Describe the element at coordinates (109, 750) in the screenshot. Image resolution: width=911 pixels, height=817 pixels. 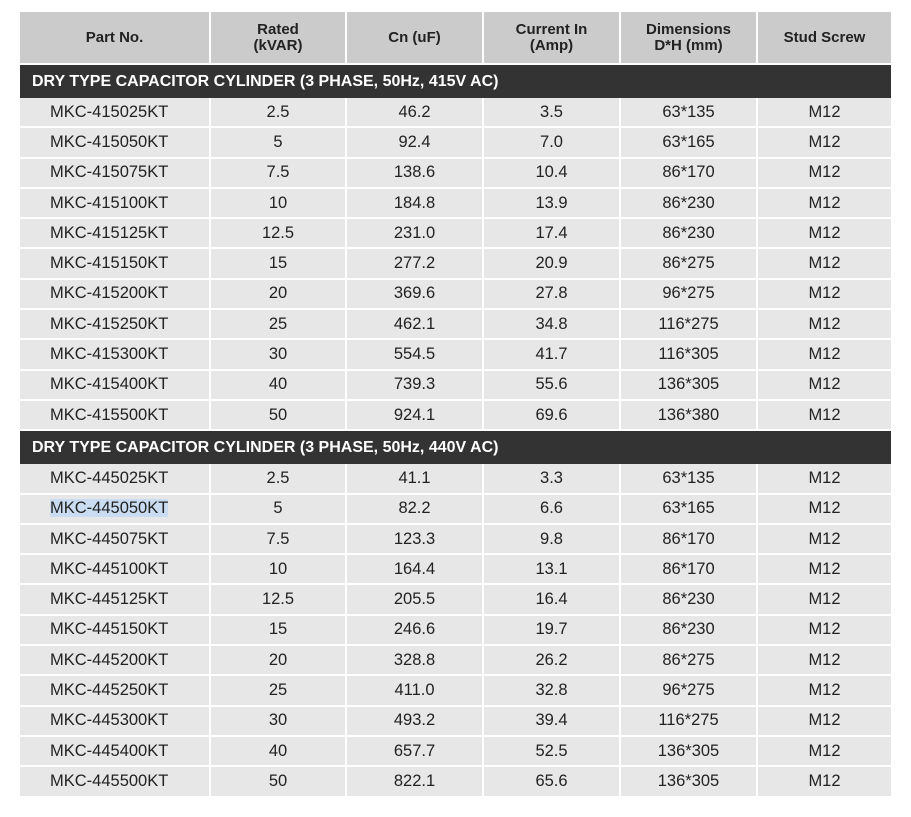
I see `cell-text: MKC-445400KT` at that location.